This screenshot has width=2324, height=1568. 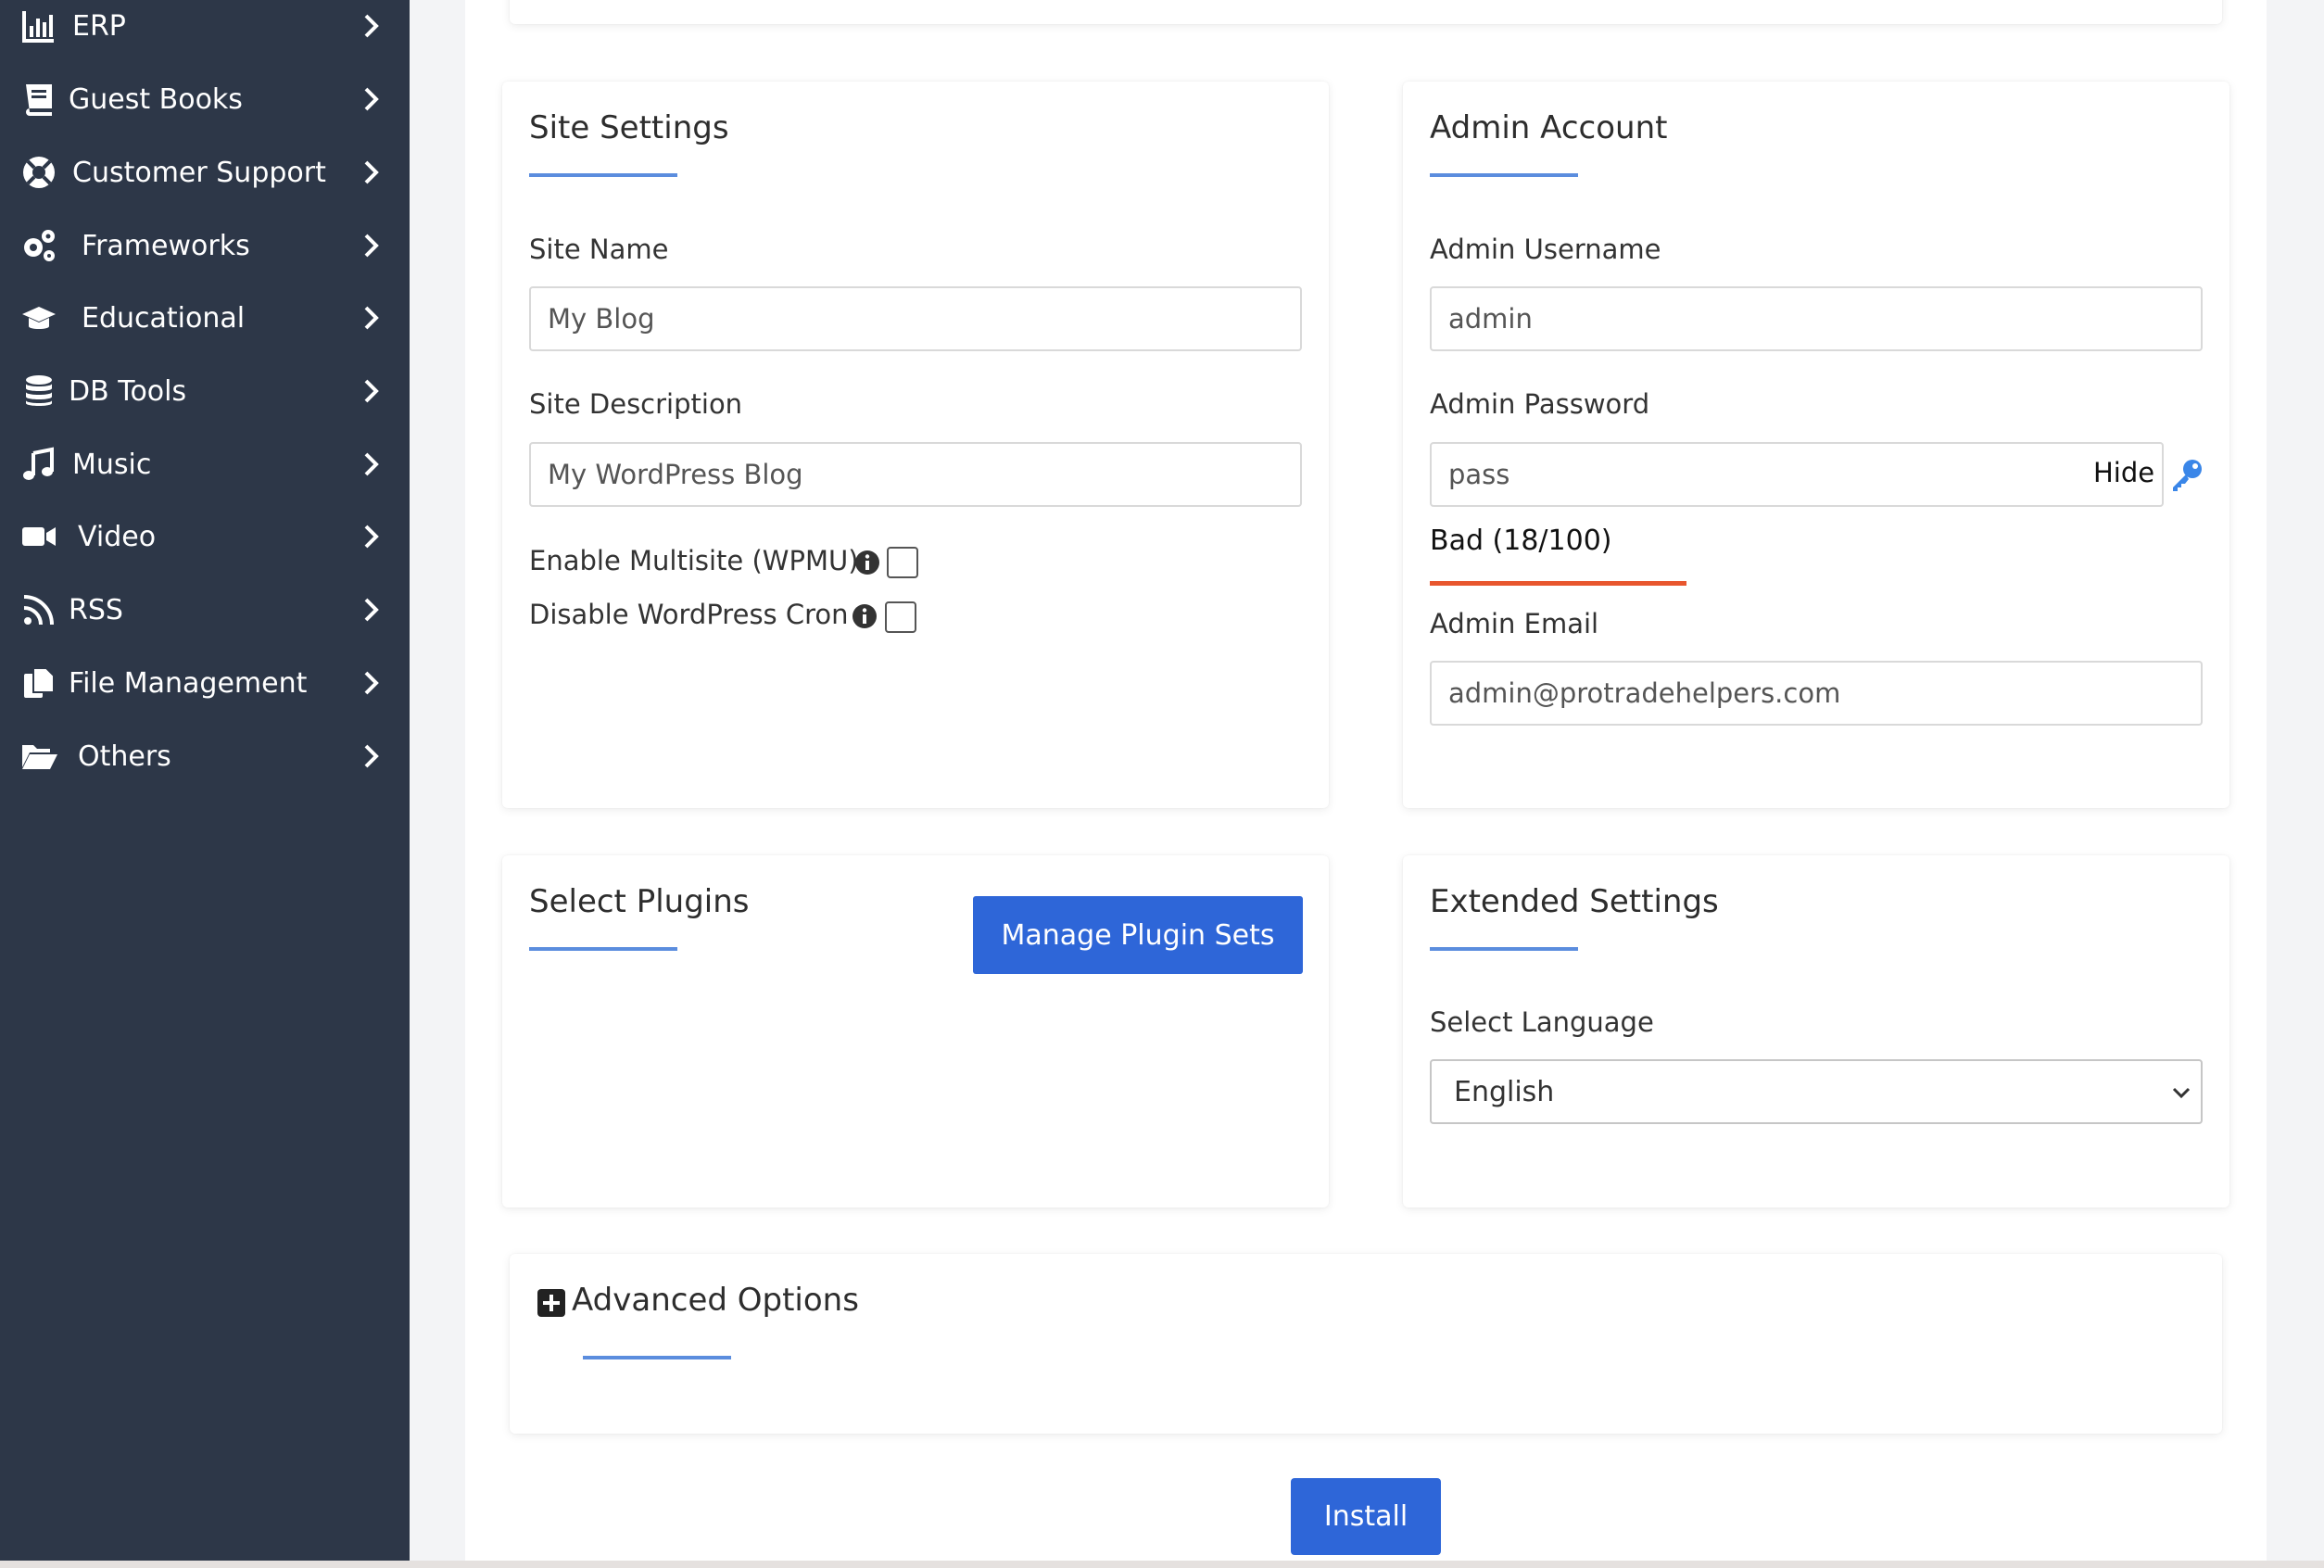 I want to click on admin-username-label: Admin Username, so click(x=1545, y=250).